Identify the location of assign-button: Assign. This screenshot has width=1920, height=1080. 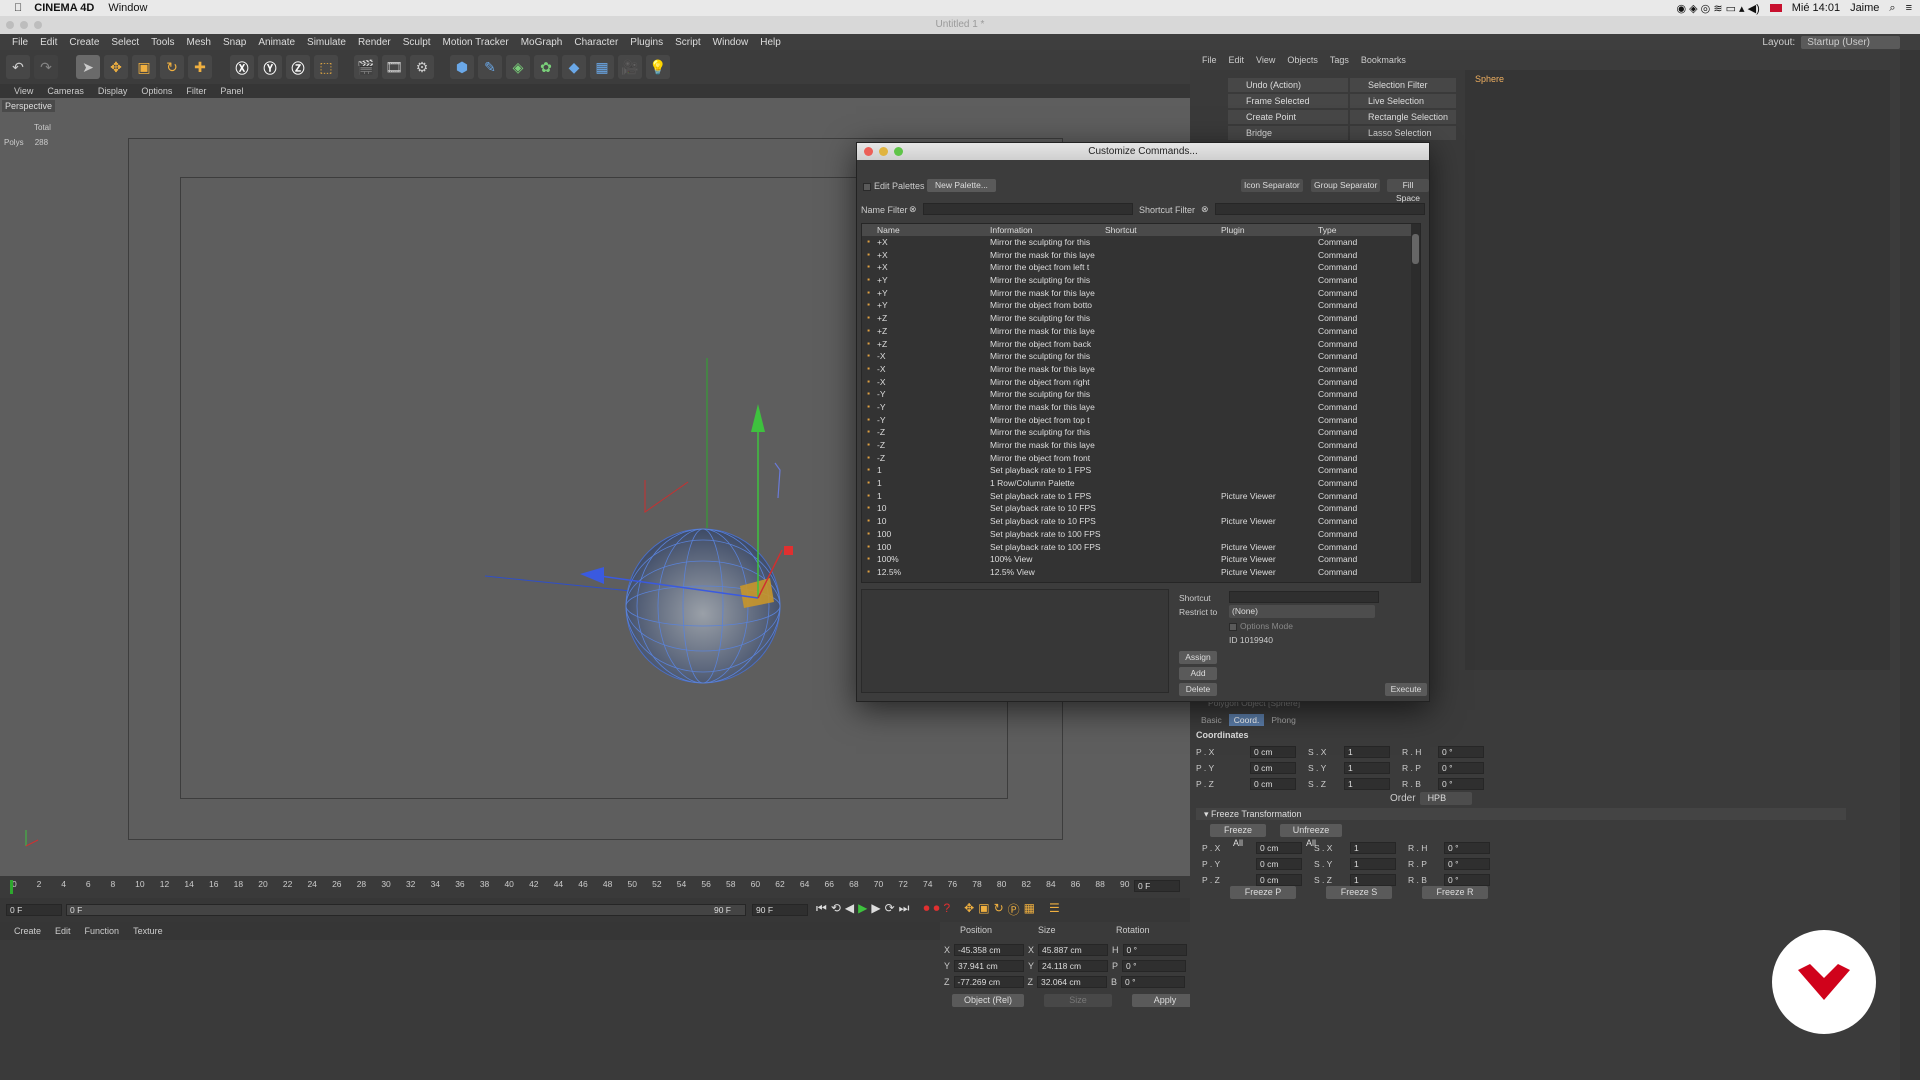
(1198, 657).